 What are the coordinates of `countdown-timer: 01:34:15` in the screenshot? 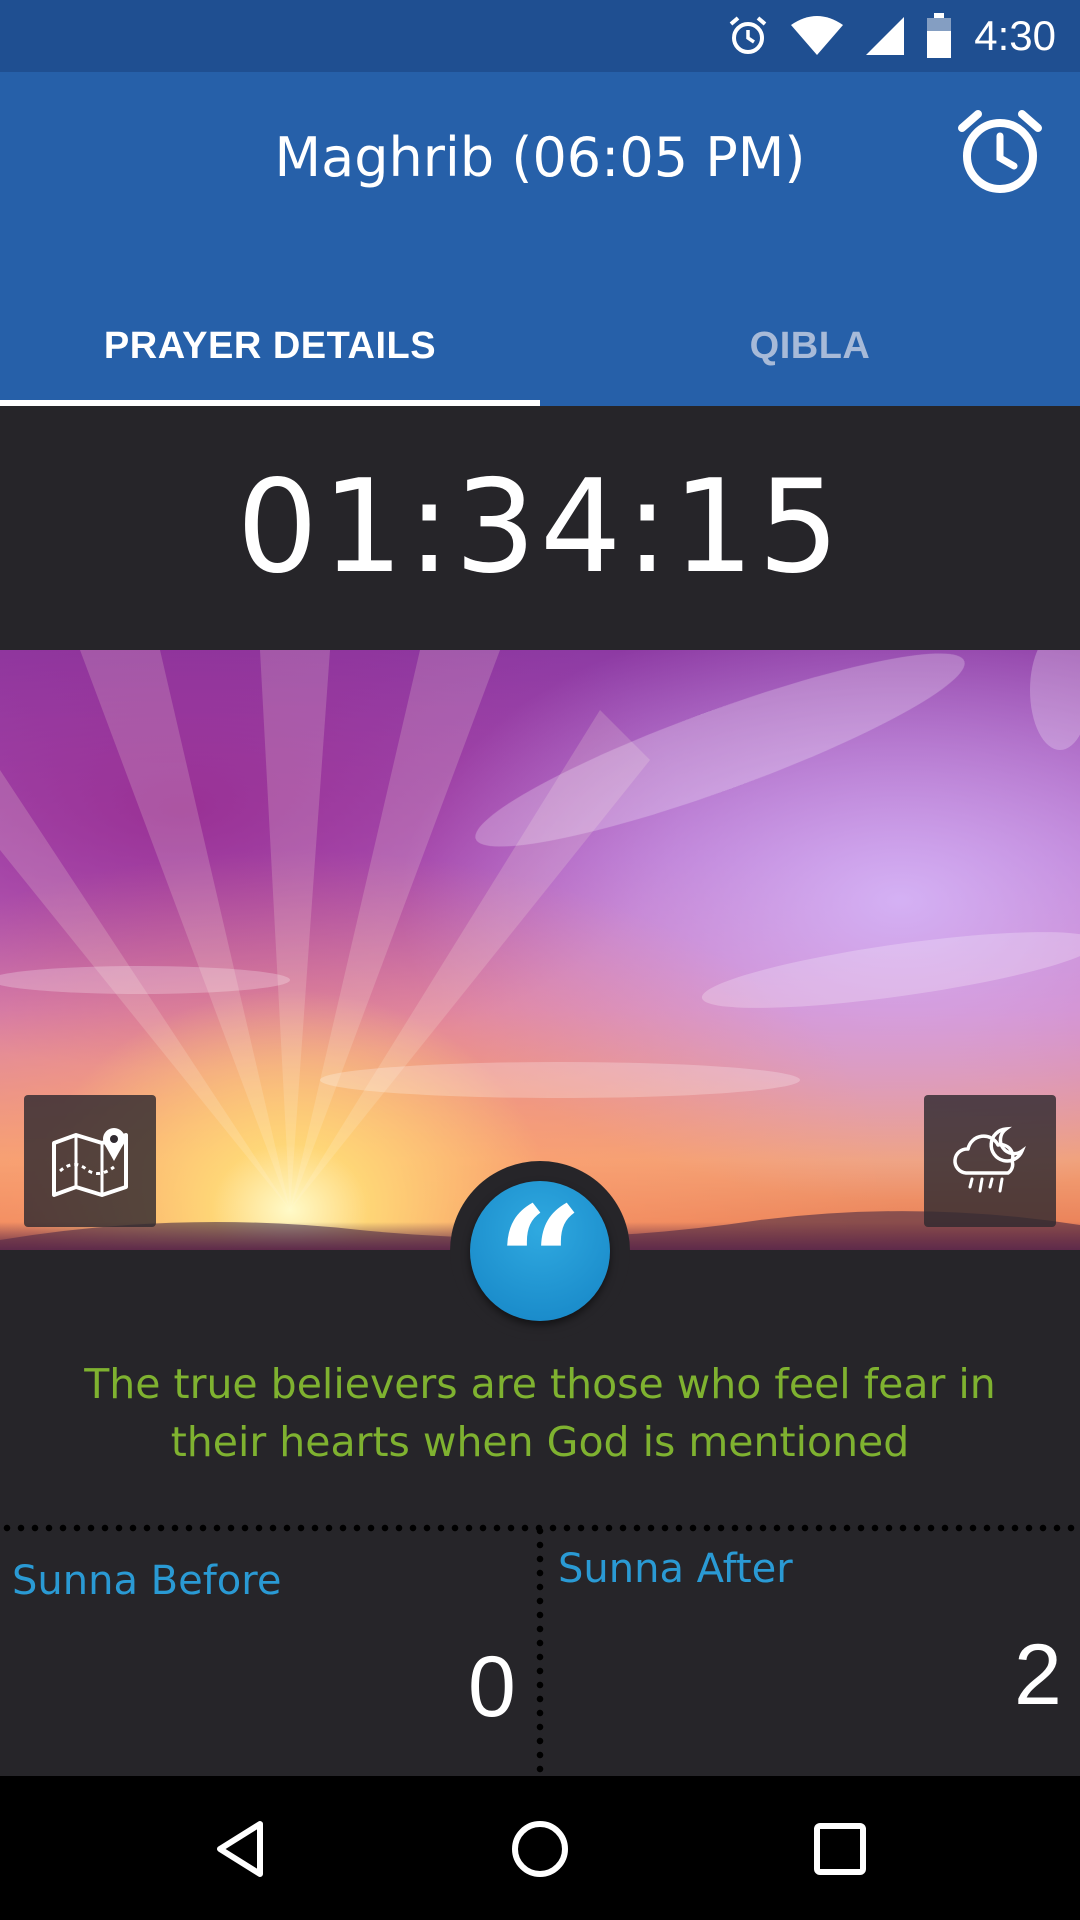 It's located at (540, 528).